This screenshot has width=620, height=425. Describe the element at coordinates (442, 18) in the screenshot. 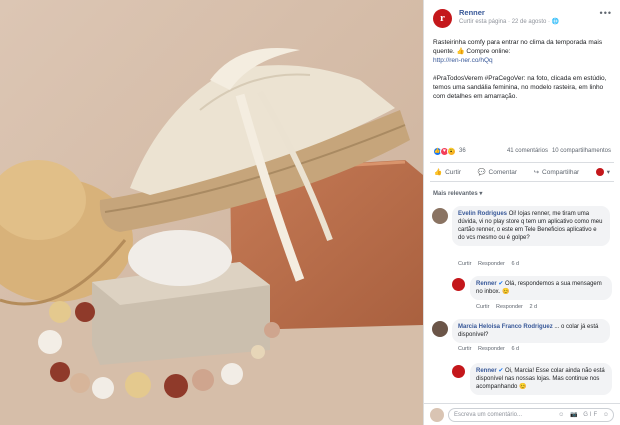

I see `page-avatar: r` at that location.